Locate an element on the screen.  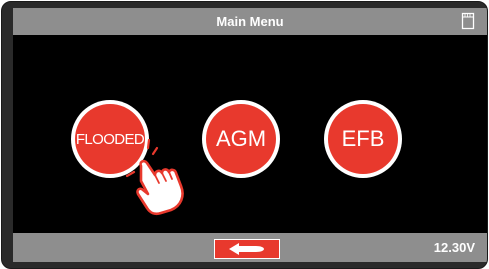
bottom-bar: 12.30V is located at coordinates (250, 247).